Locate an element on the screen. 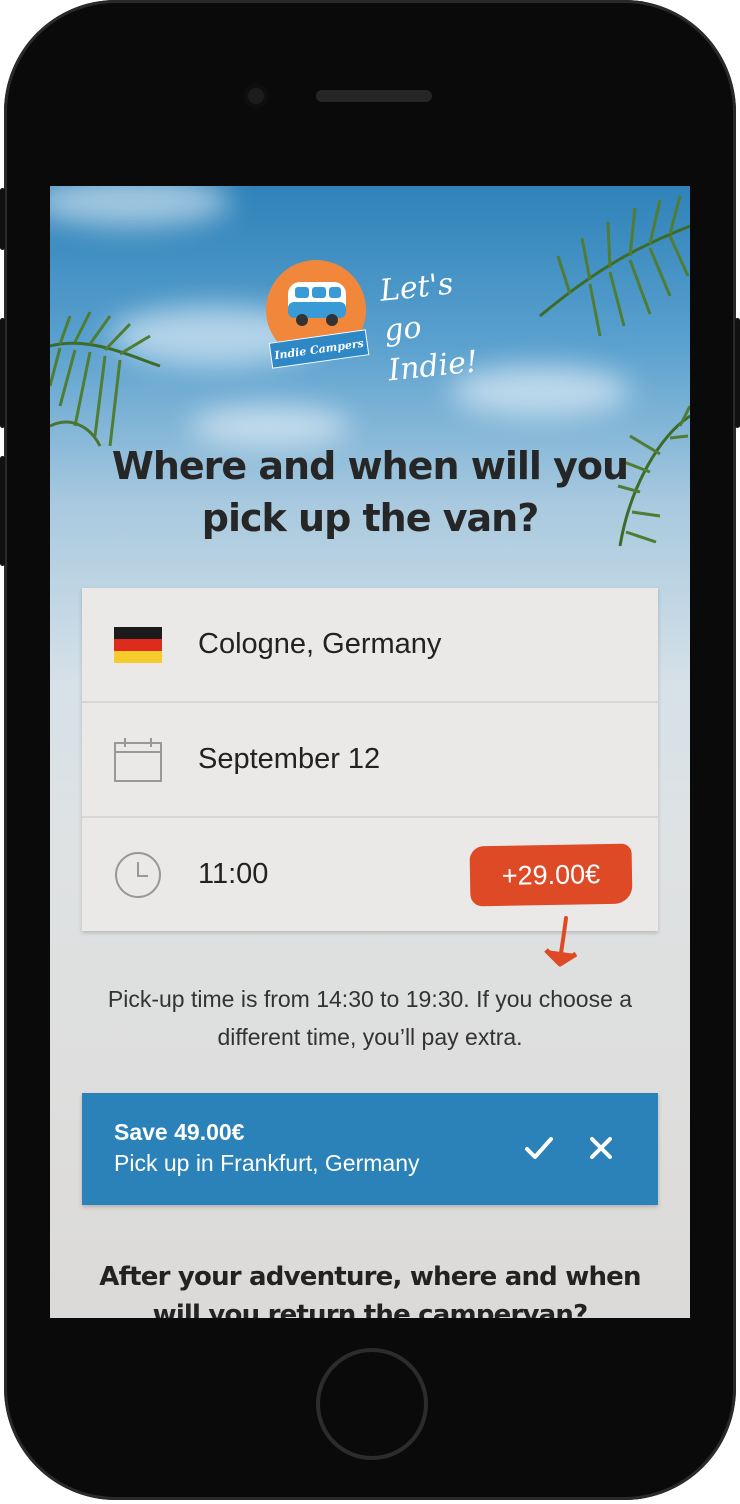 This screenshot has height=1504, width=740. calendar-icon is located at coordinates (138, 760).